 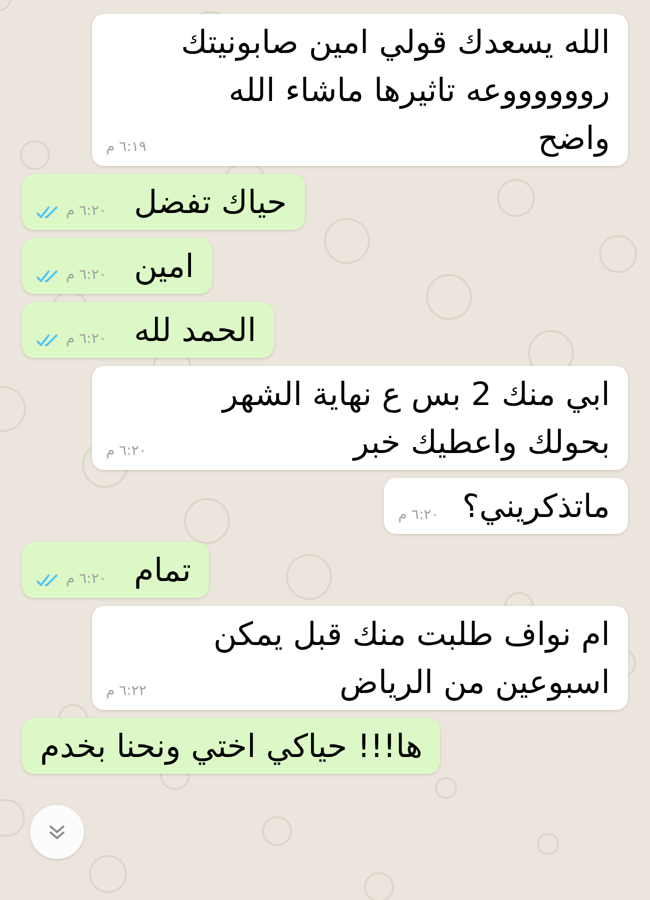 What do you see at coordinates (395, 90) in the screenshot?
I see `message-text: الله يسعدك قولي امين صابونيتك رووووووعه تاثيرها ماشاء الله واضح` at bounding box center [395, 90].